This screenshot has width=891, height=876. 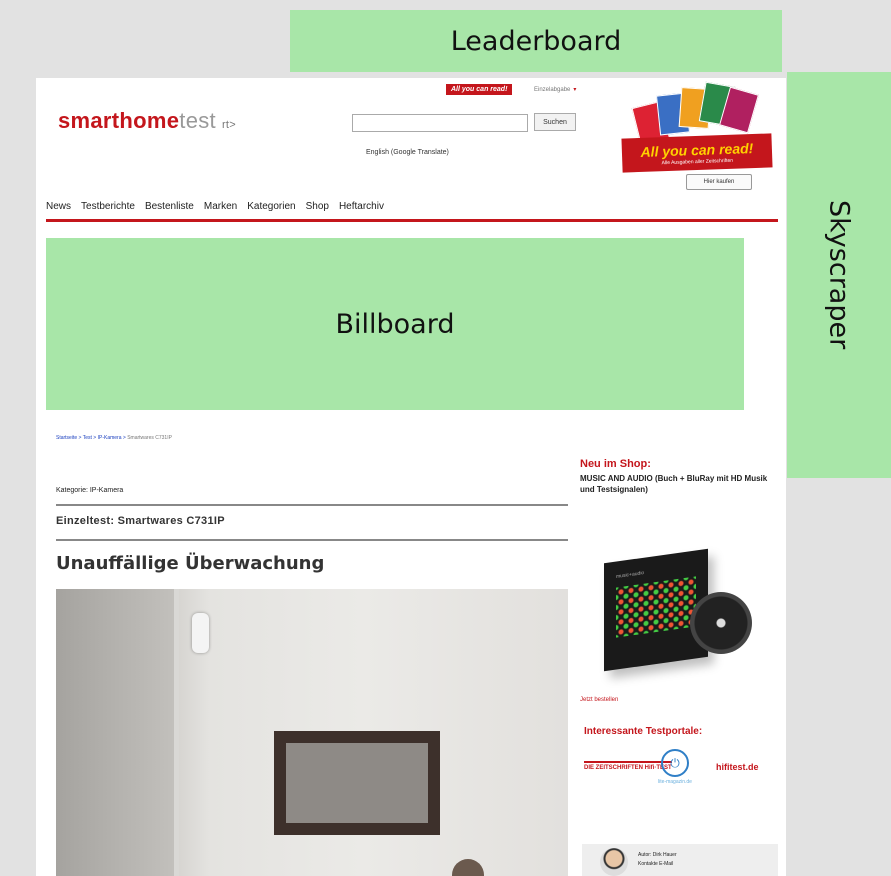 What do you see at coordinates (271, 206) in the screenshot?
I see `nav-item-kategorien: Kategorien` at bounding box center [271, 206].